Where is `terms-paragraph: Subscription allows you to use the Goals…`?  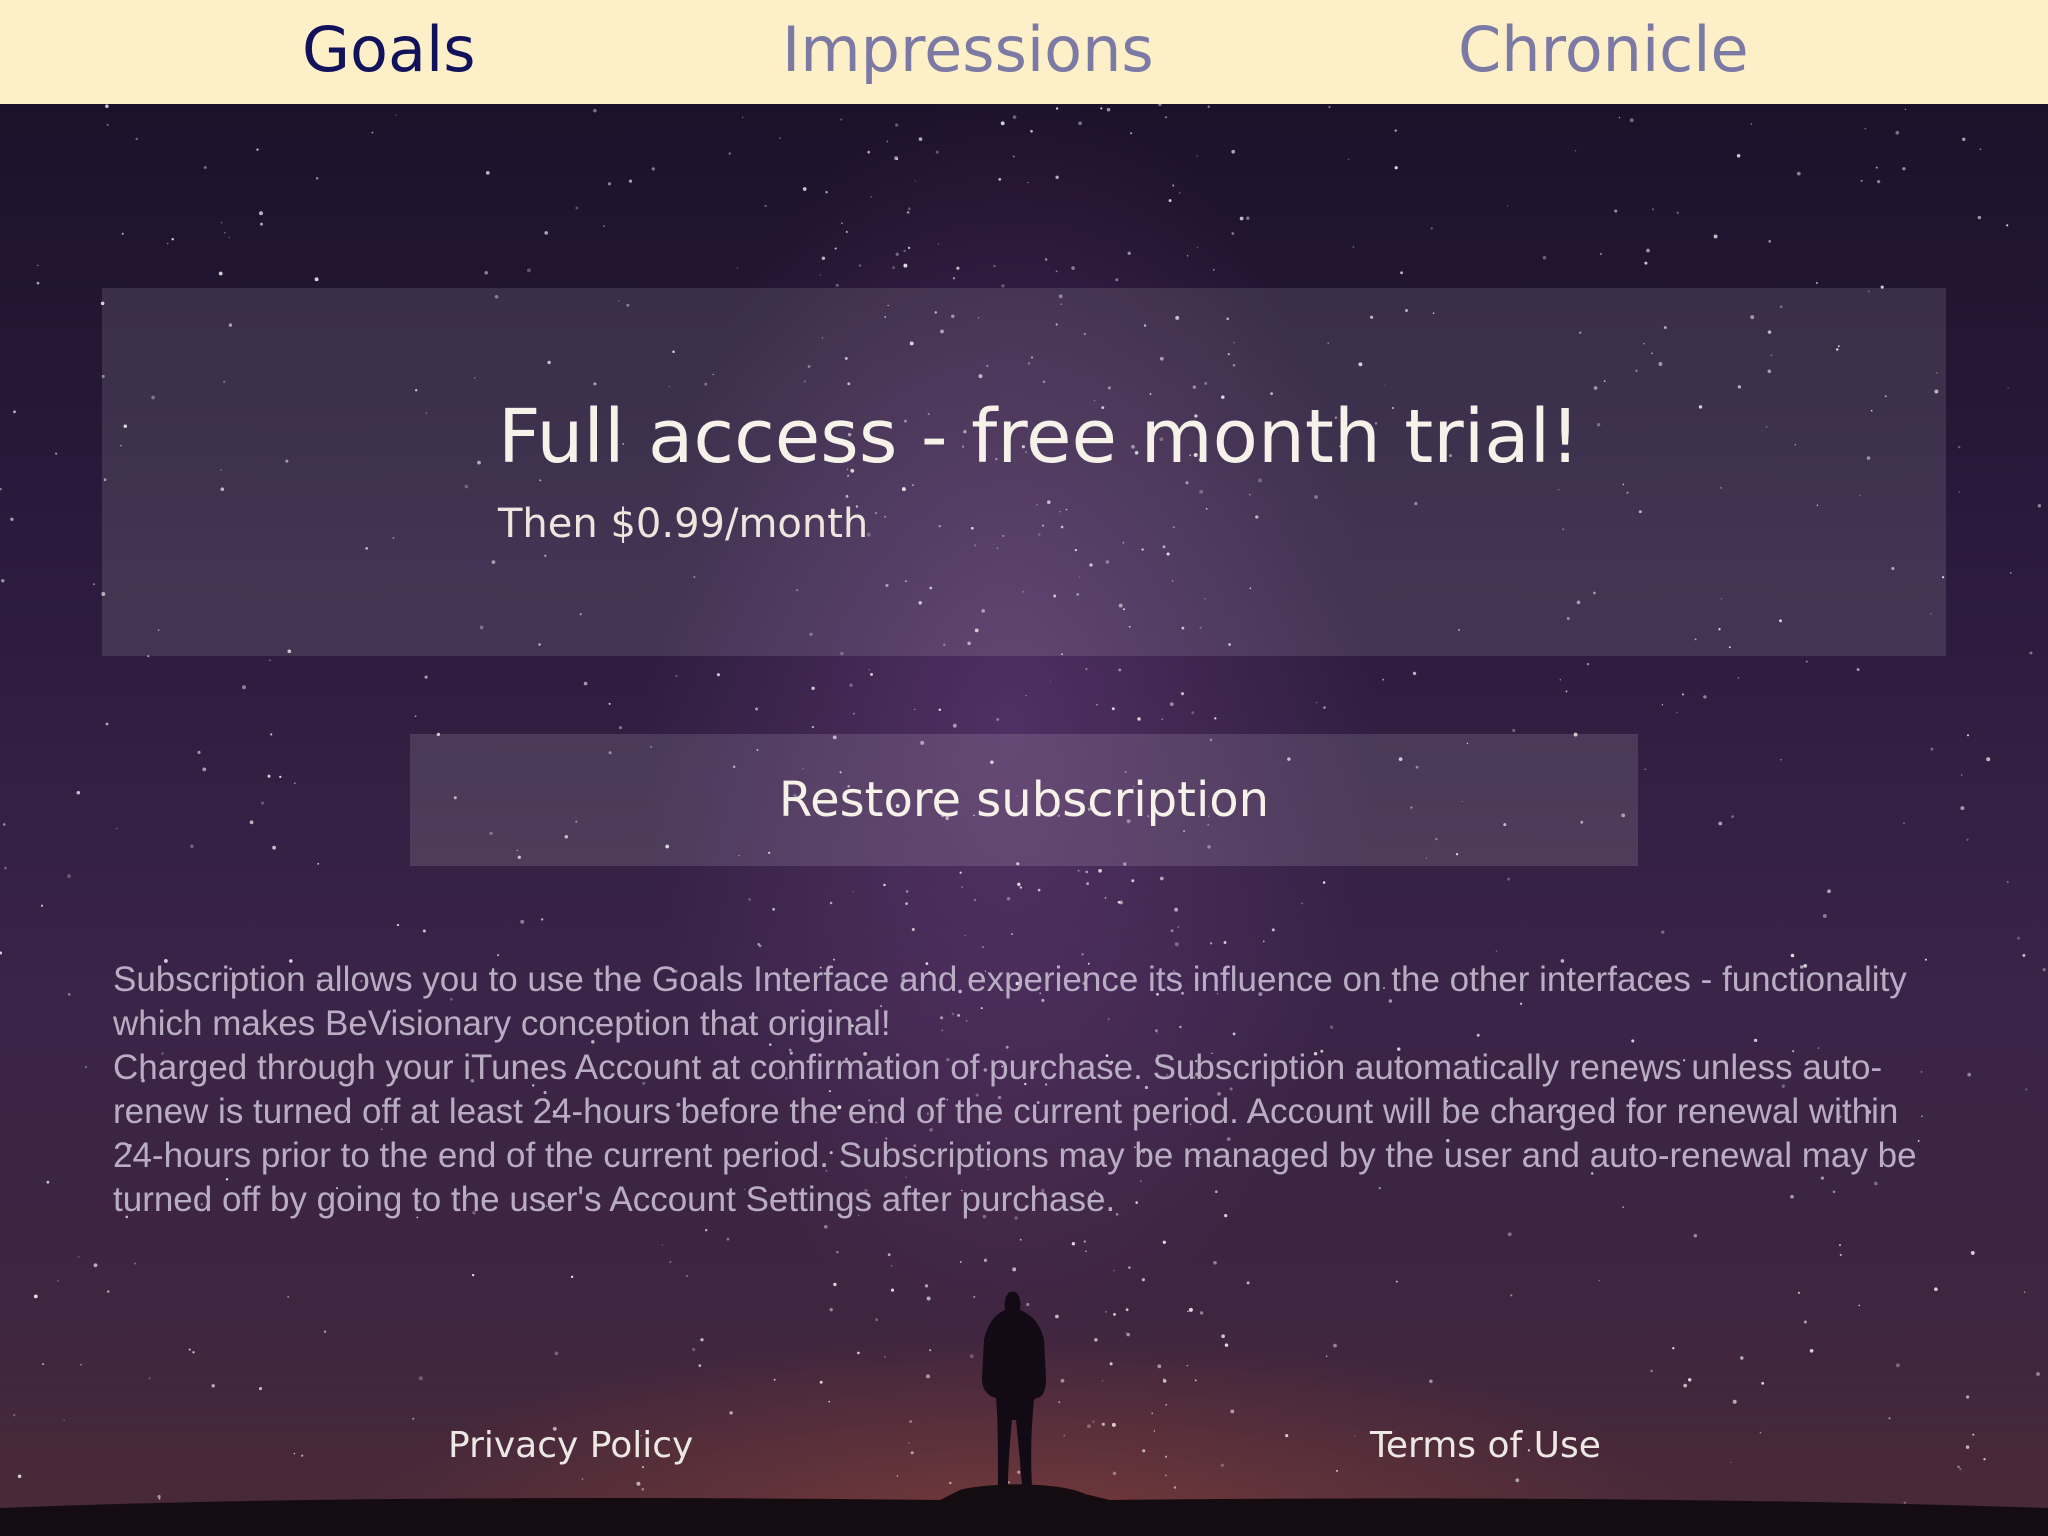
terms-paragraph: Subscription allows you to use the Goals… is located at coordinates (1010, 1001).